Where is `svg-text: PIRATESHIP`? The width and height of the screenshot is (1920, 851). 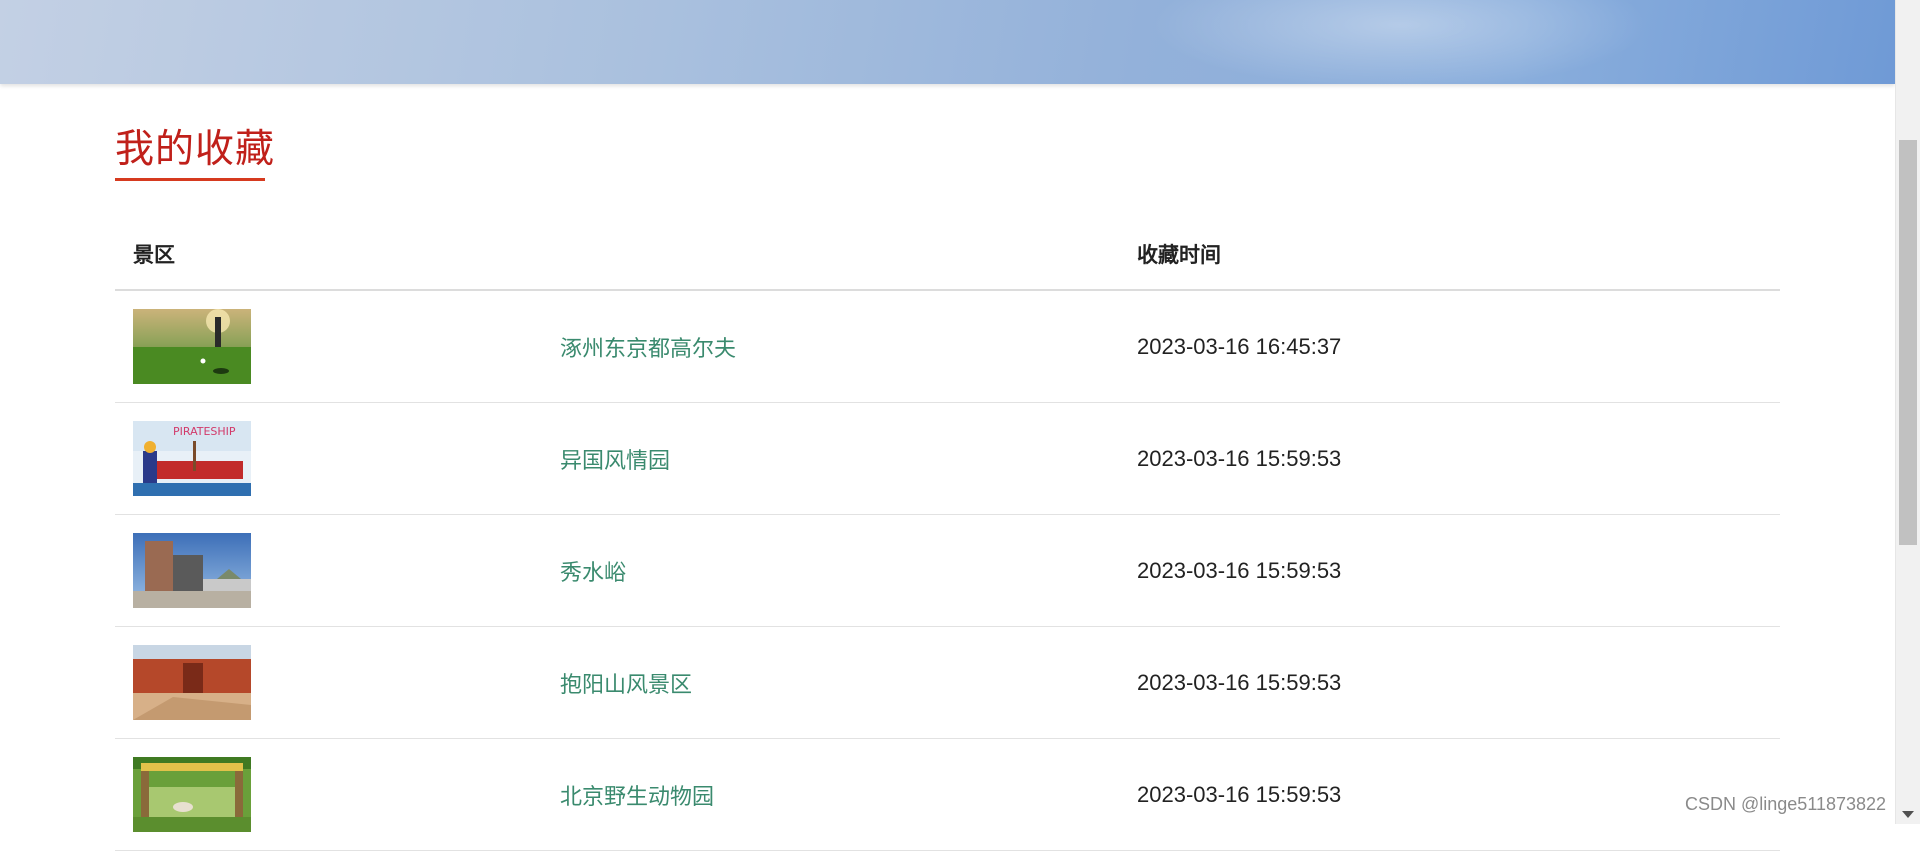
svg-text: PIRATESHIP is located at coordinates (204, 431).